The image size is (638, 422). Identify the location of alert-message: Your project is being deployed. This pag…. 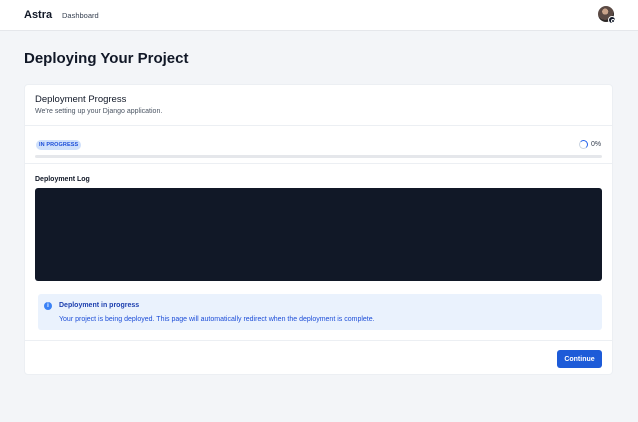
(217, 319).